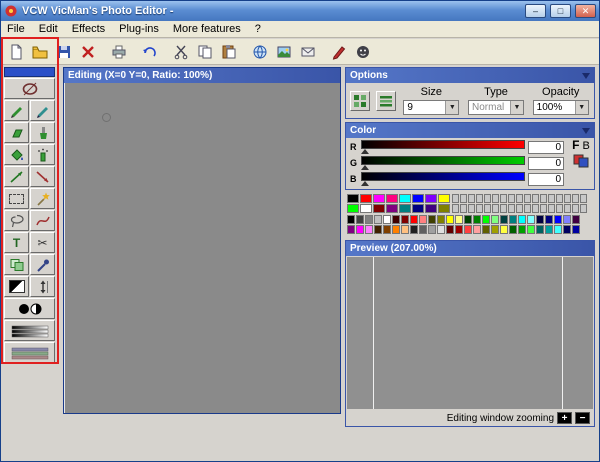 This screenshot has width=600, height=462. I want to click on open-button, so click(40, 52).